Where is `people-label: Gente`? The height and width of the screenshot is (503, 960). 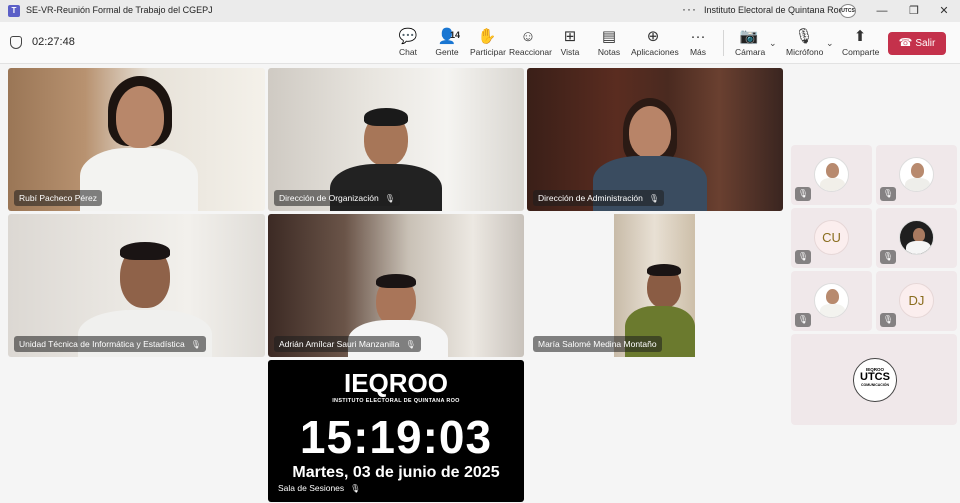
people-label: Gente is located at coordinates (447, 52).